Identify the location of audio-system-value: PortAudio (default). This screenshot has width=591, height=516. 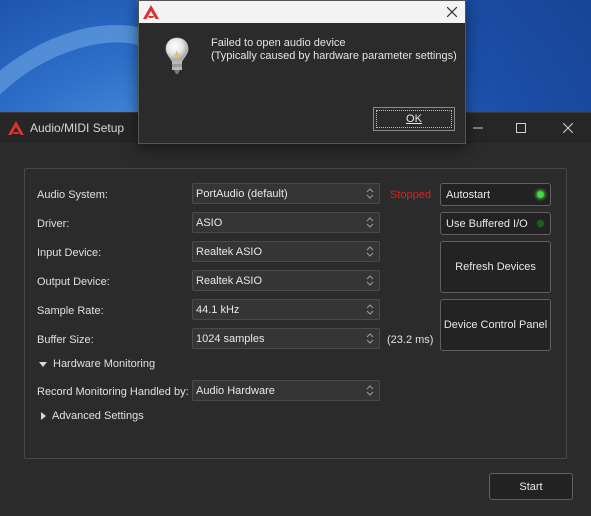
(242, 194).